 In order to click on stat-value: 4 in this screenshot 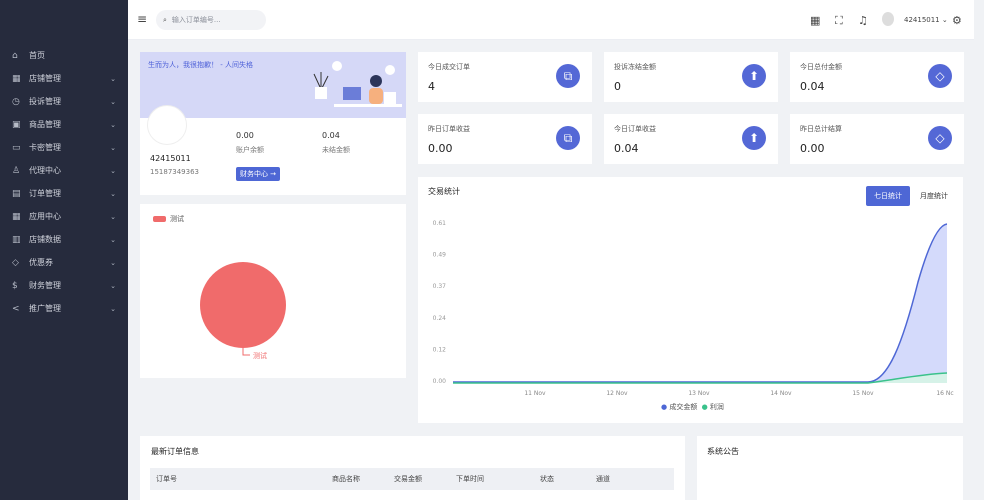, I will do `click(431, 86)`.